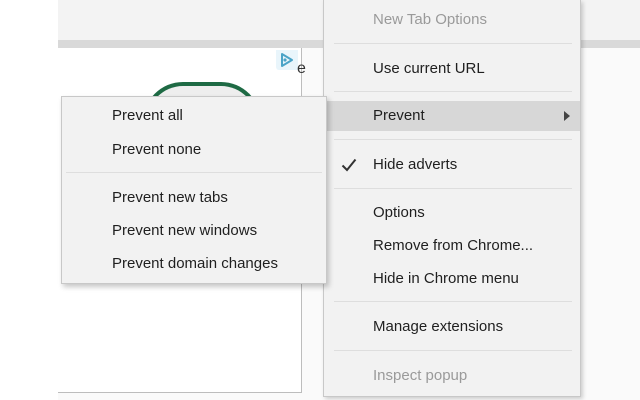 The height and width of the screenshot is (400, 640). I want to click on submenu-item-label: Prevent new tabs, so click(170, 197).